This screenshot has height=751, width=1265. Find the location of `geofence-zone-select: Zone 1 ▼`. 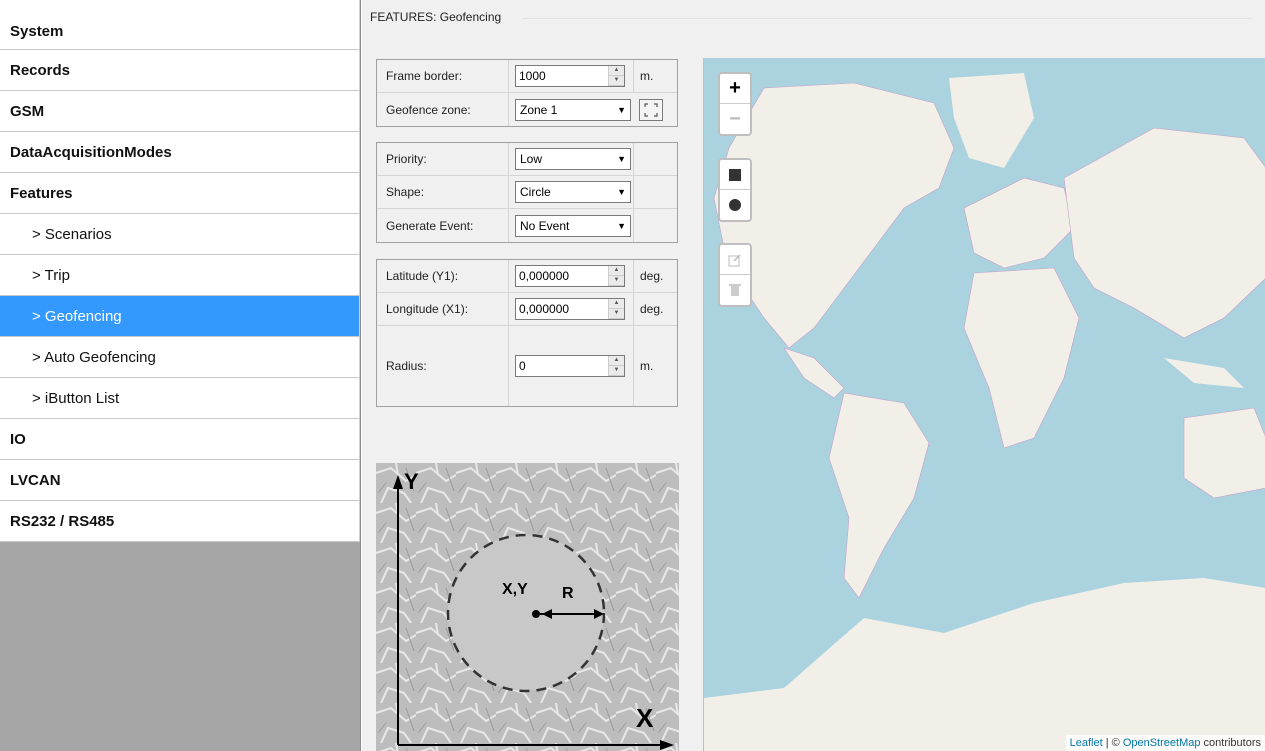

geofence-zone-select: Zone 1 ▼ is located at coordinates (573, 109).